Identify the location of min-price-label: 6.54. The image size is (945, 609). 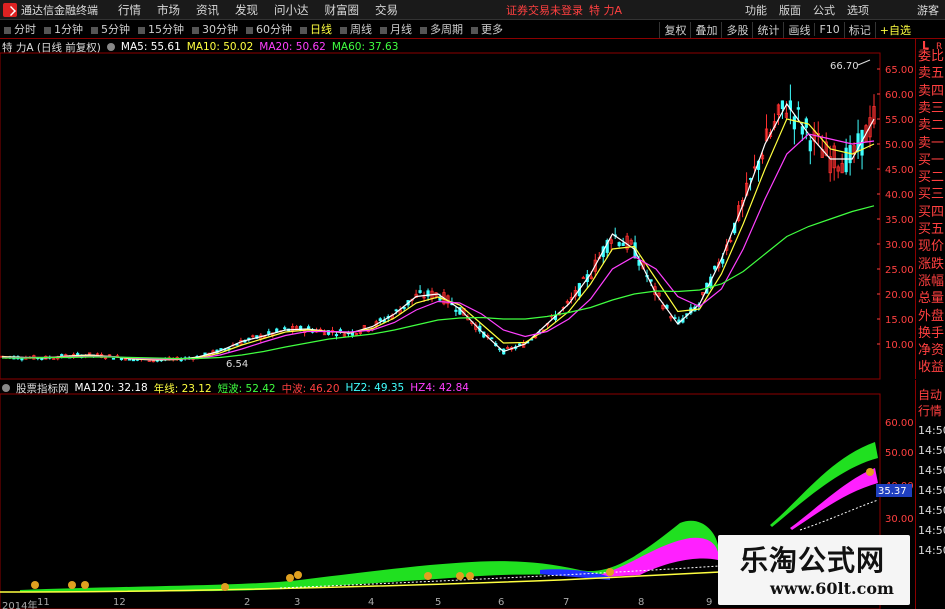
(237, 364).